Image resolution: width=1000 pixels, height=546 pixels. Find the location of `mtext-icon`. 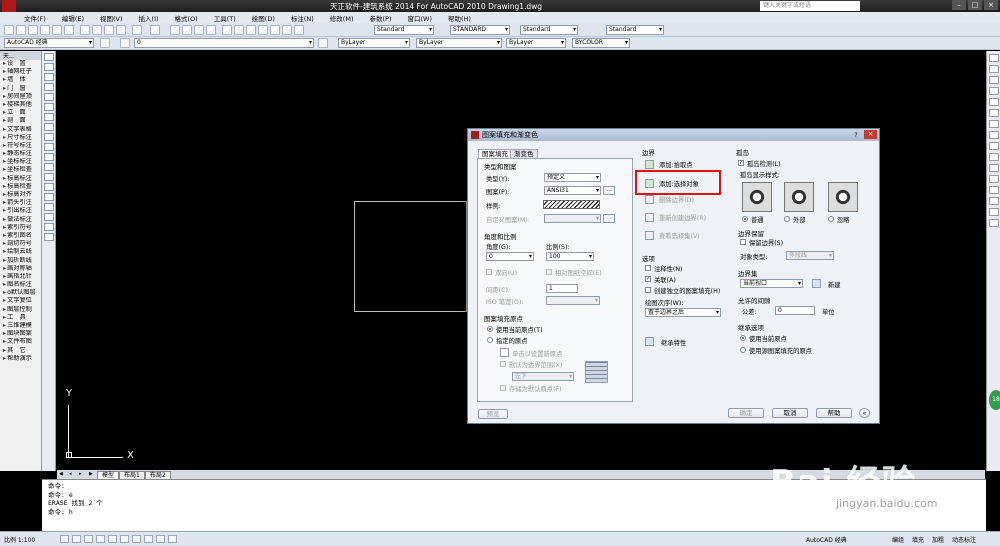

mtext-icon is located at coordinates (48, 237).